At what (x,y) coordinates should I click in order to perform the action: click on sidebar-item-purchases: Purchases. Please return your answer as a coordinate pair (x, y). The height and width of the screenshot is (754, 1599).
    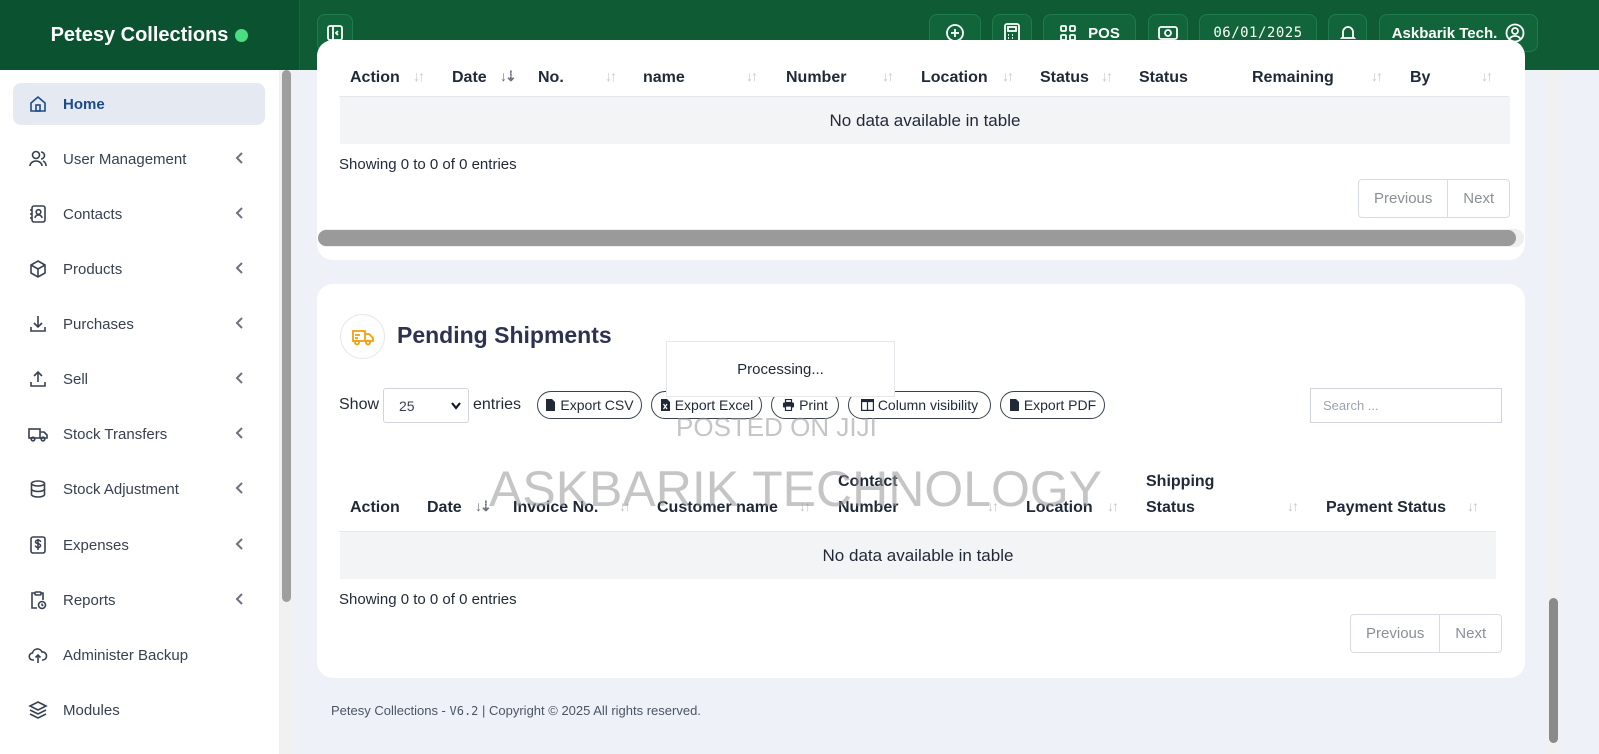
    Looking at the image, I should click on (139, 324).